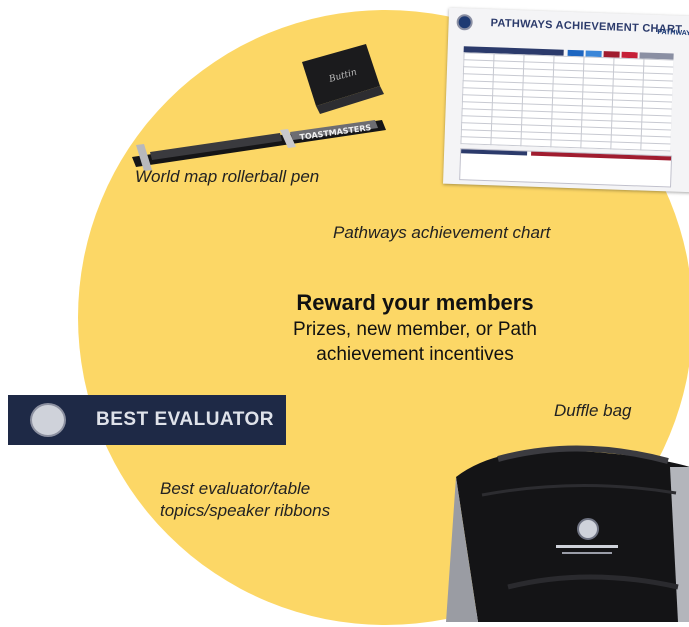 This screenshot has width=689, height=627. I want to click on best-evaluator-ribbon-image: BEST EVALUATOR, so click(147, 420).